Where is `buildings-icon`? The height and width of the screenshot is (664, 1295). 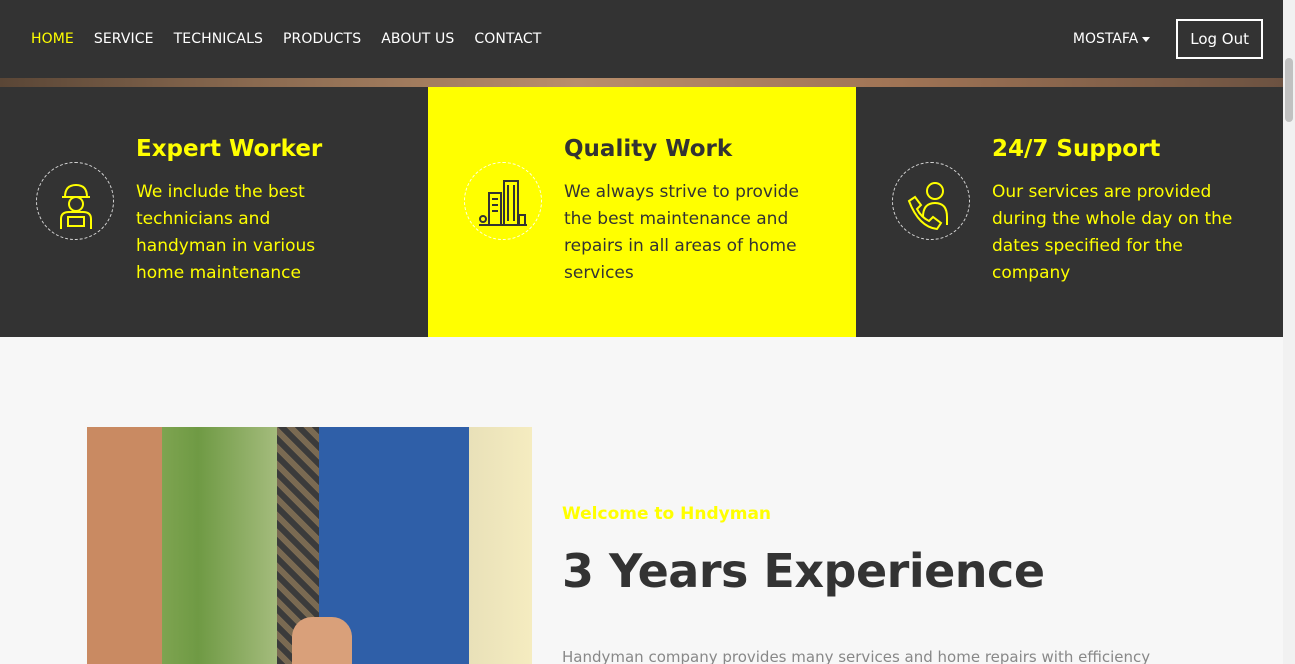
buildings-icon is located at coordinates (503, 201).